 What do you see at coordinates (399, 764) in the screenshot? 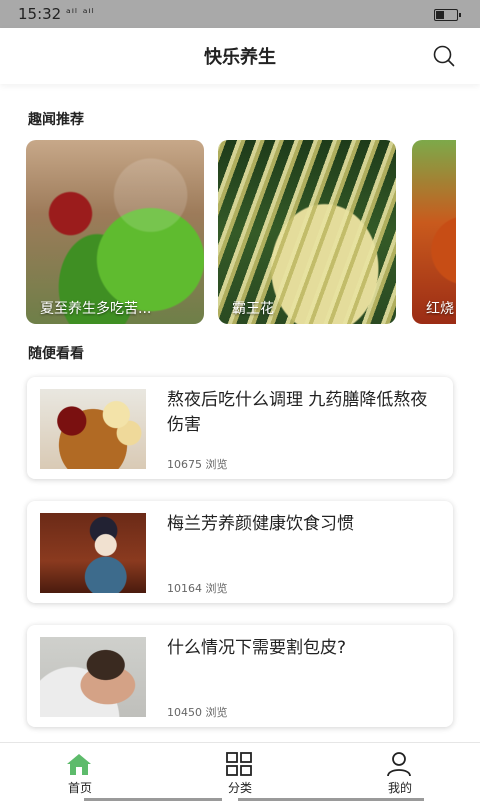
I see `user-icon` at bounding box center [399, 764].